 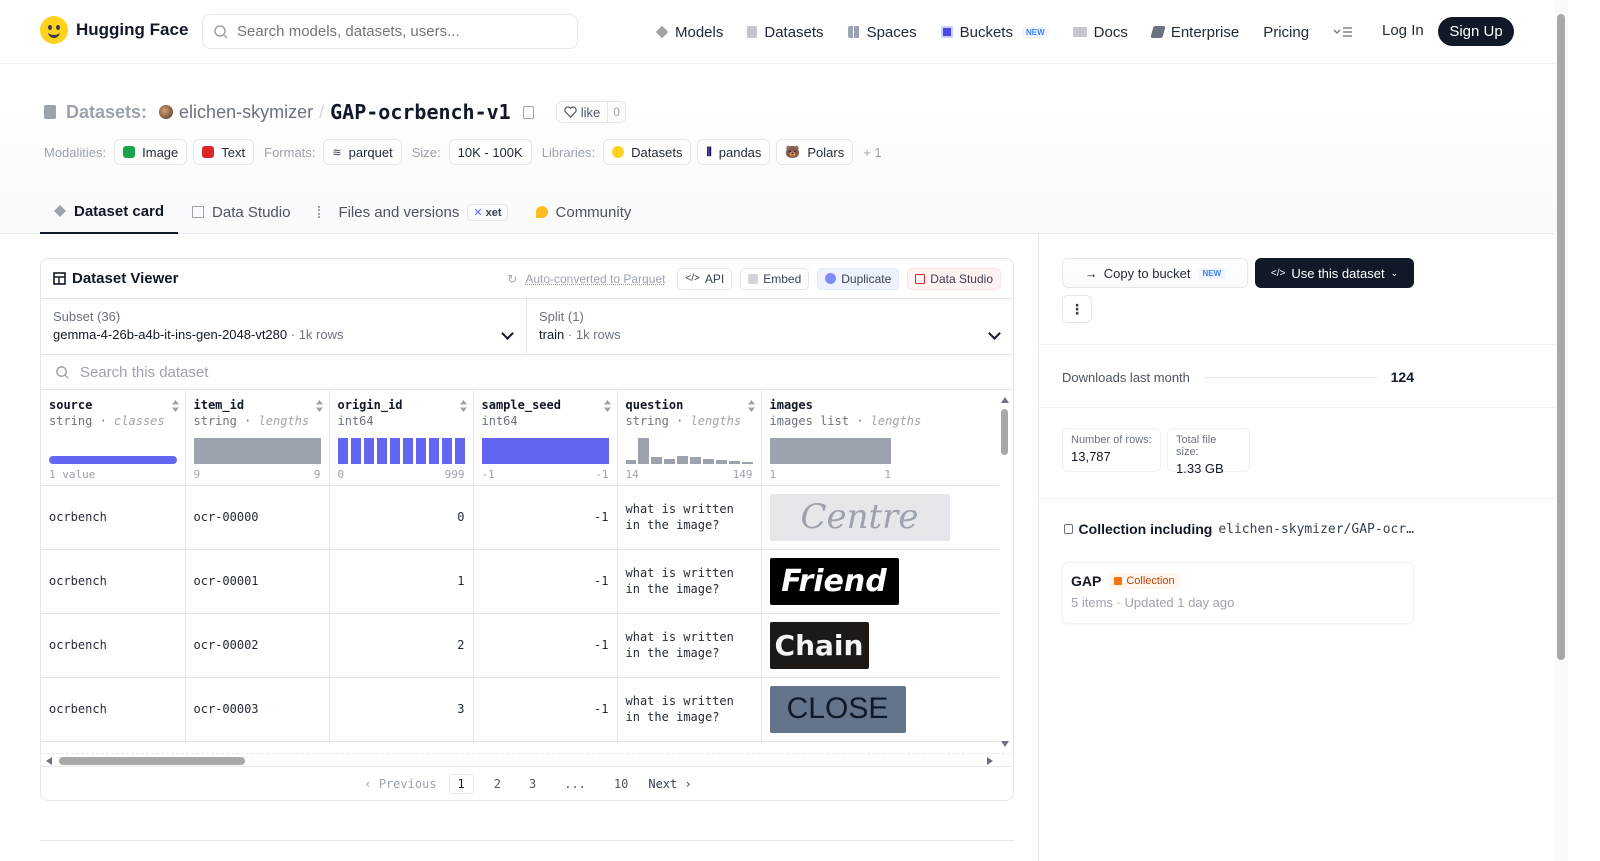 What do you see at coordinates (246, 112) in the screenshot?
I see `repo-owner: elichen-skymizer` at bounding box center [246, 112].